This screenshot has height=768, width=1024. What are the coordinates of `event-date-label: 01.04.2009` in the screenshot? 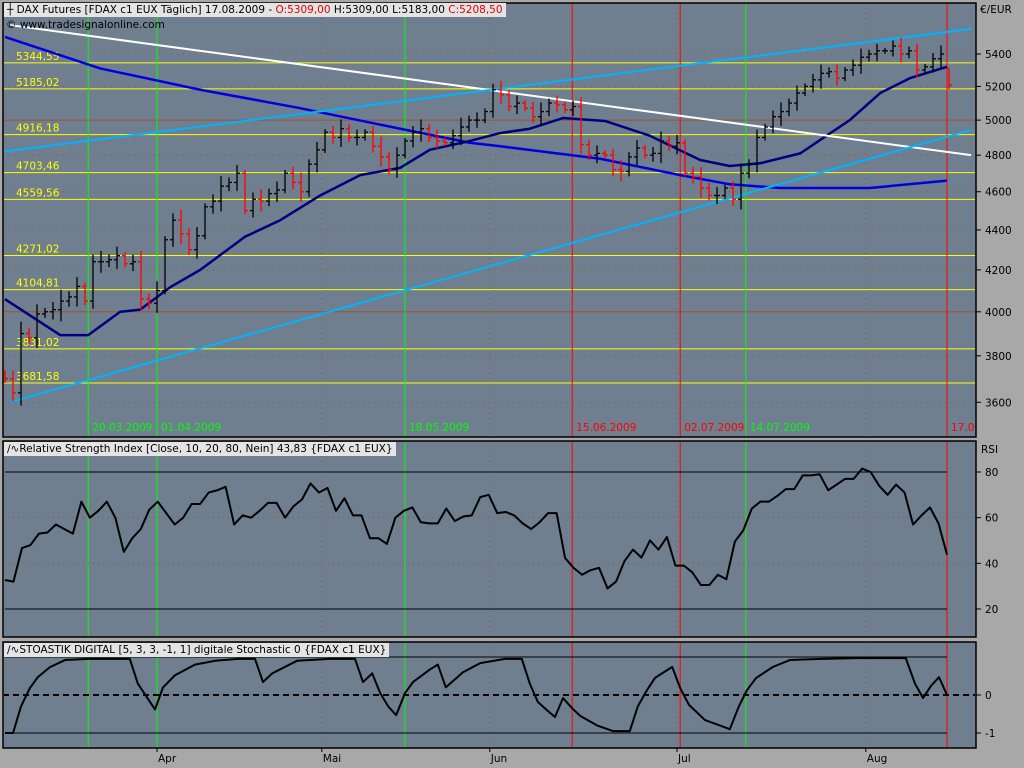 It's located at (191, 428).